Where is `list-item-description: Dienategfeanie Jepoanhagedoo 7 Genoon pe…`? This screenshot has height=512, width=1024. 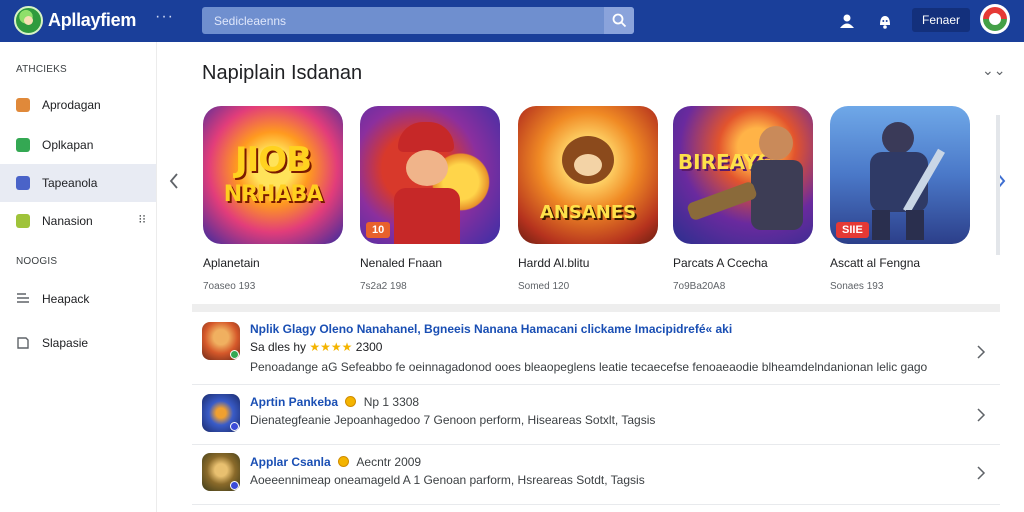
list-item-description: Dienategfeanie Jepoanhagedoo 7 Genoon pe… is located at coordinates (453, 420).